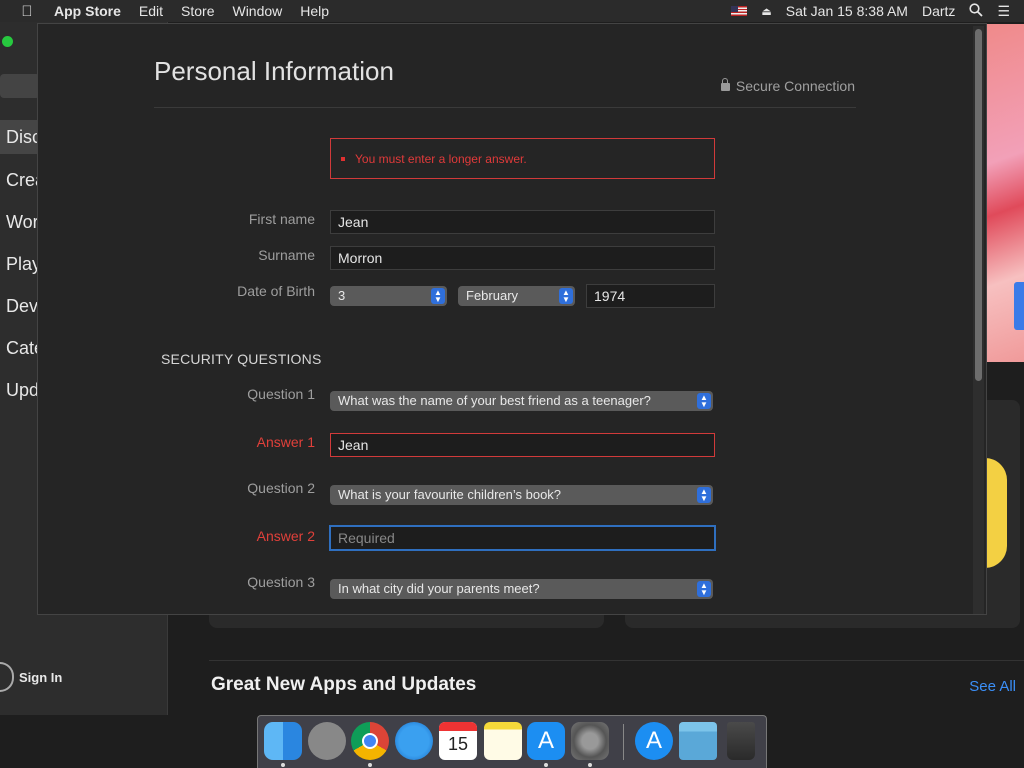  Describe the element at coordinates (7, 677) in the screenshot. I see `account-icon` at that location.